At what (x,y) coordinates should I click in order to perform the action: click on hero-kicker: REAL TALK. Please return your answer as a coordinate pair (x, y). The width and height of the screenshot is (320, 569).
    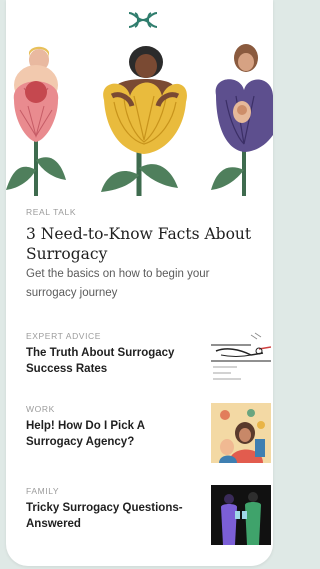
    Looking at the image, I should click on (51, 212).